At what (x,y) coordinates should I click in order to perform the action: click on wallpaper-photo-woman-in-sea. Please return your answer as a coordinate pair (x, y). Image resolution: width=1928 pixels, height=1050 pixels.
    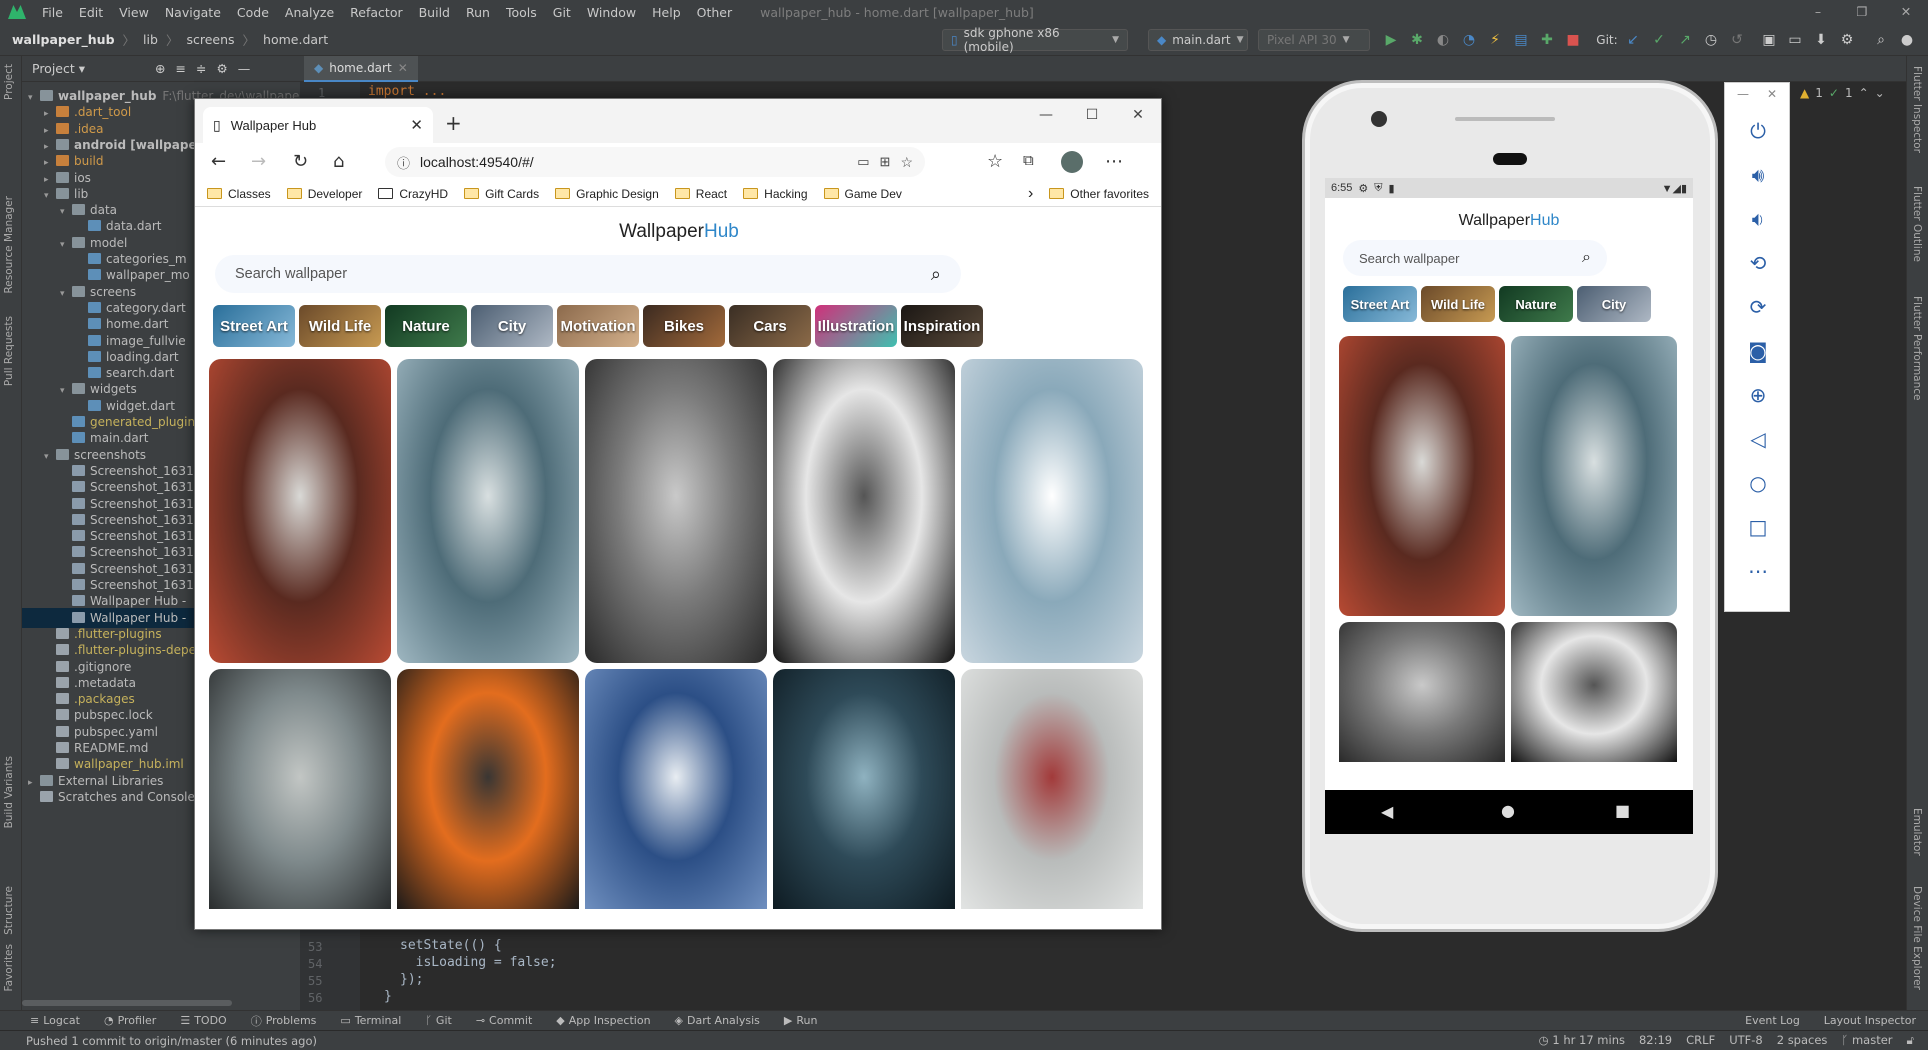
    Looking at the image, I should click on (1052, 511).